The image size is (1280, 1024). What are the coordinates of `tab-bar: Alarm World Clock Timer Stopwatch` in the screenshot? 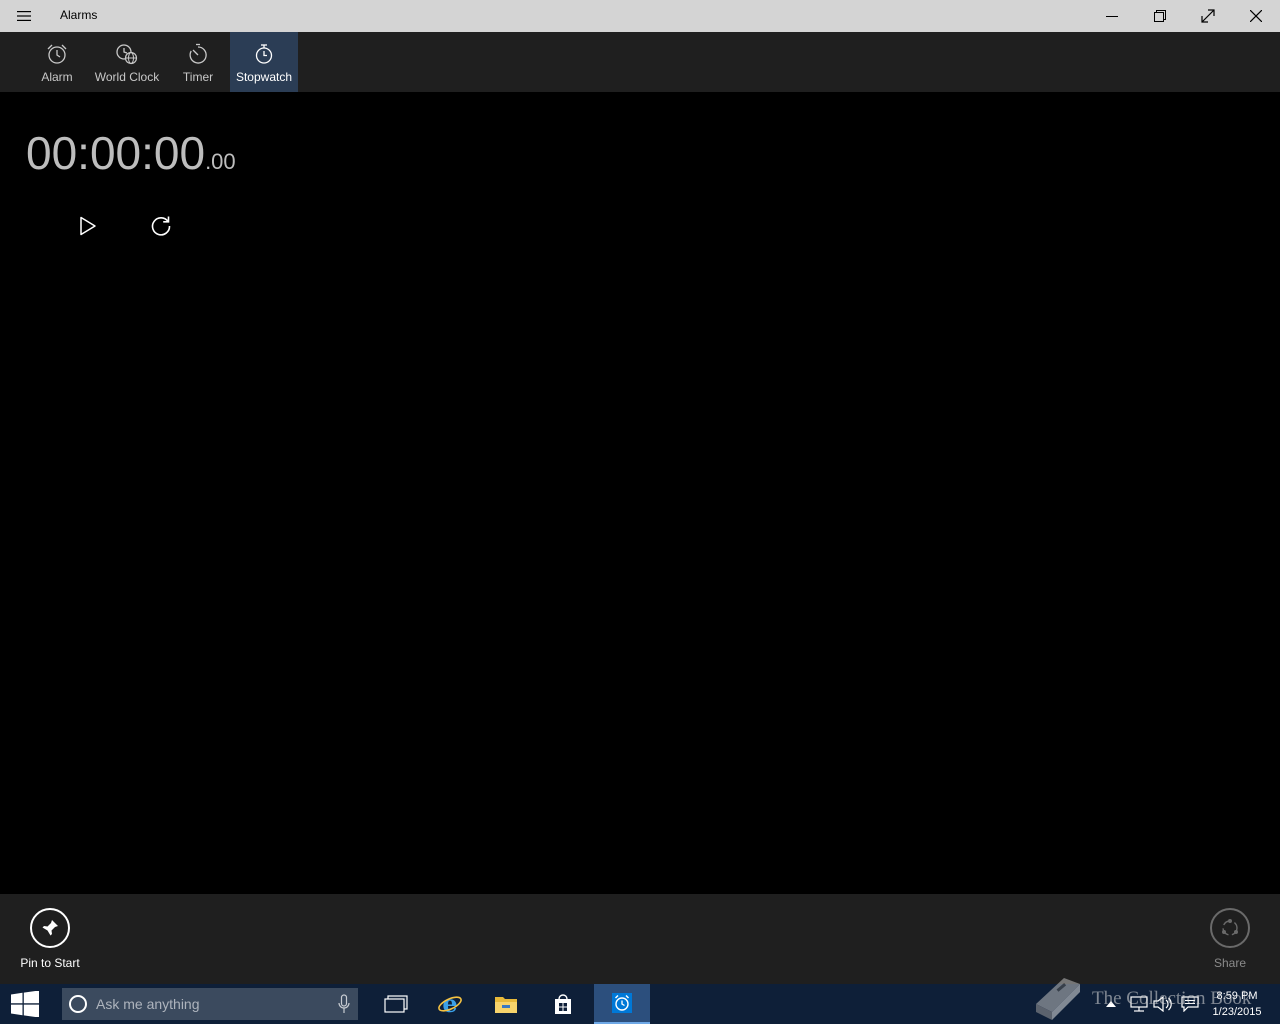 It's located at (640, 62).